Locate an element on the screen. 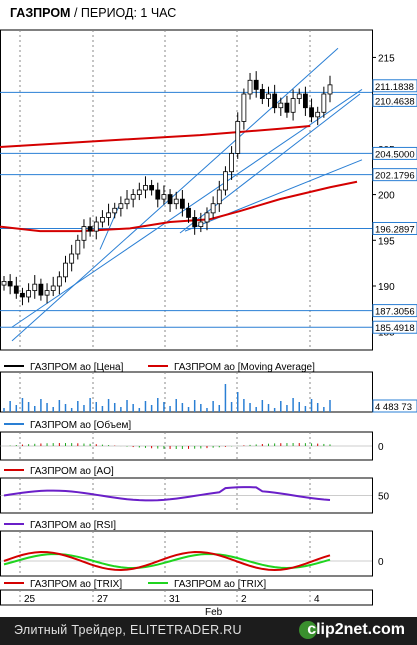 This screenshot has width=417, height=645. footer-text: Элитный Трейдер, ELITETRADER.RU is located at coordinates (128, 630).